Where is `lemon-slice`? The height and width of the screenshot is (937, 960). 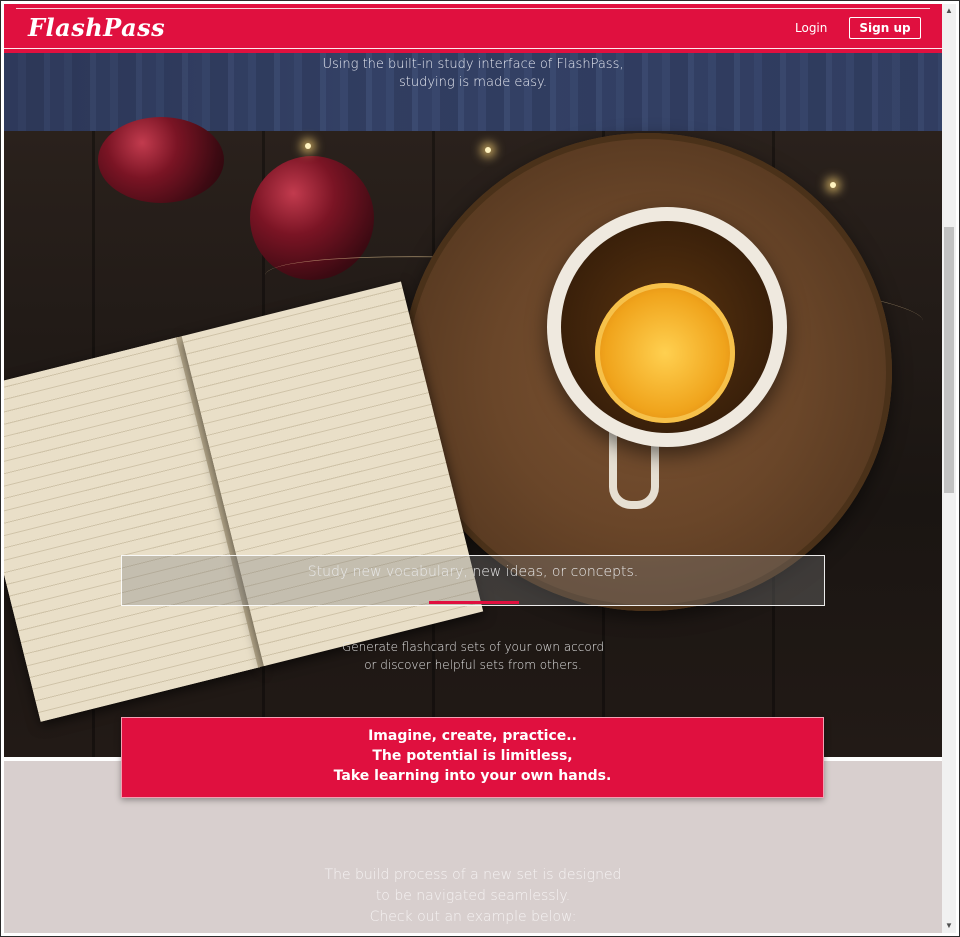 lemon-slice is located at coordinates (665, 353).